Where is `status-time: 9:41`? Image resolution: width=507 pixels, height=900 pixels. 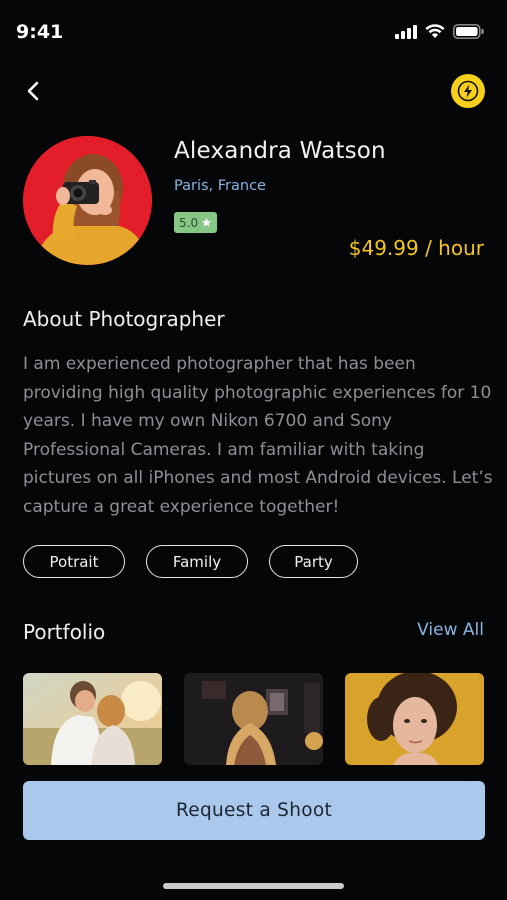 status-time: 9:41 is located at coordinates (40, 32).